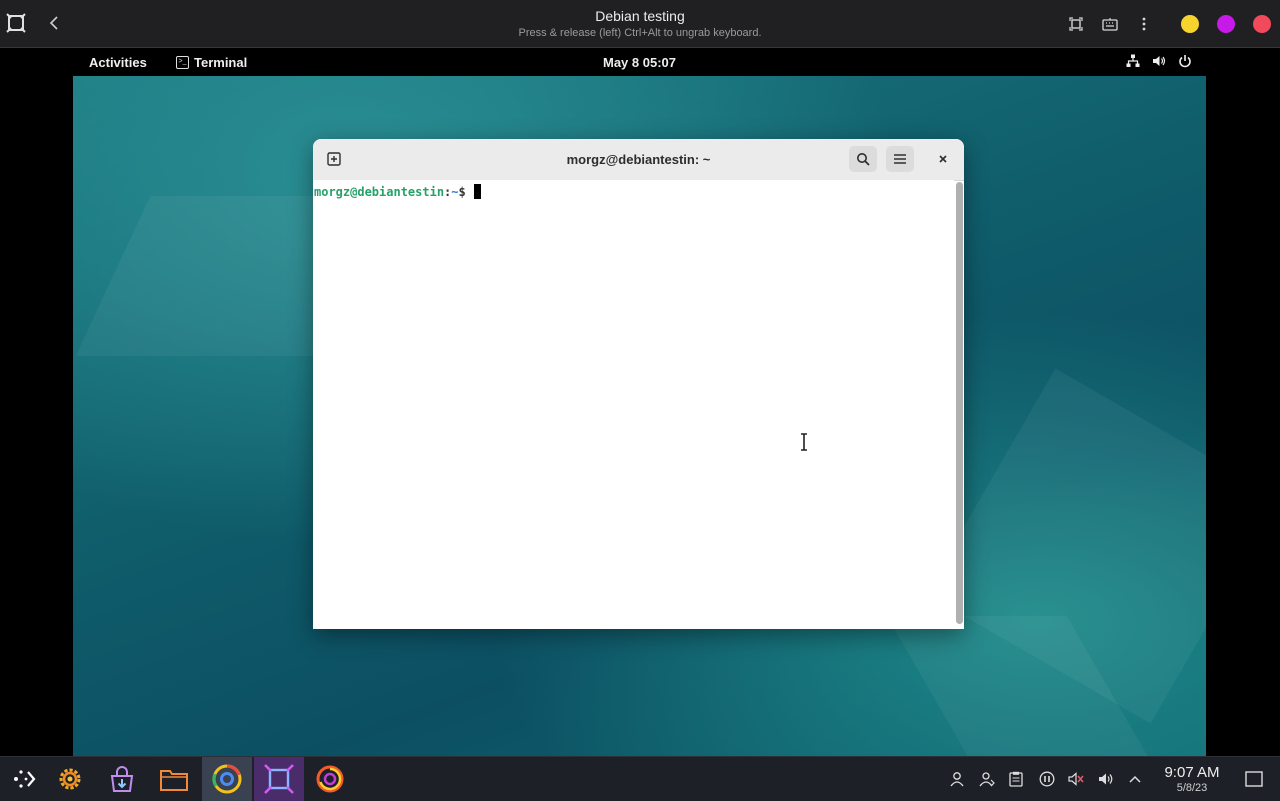 This screenshot has width=1280, height=801. Describe the element at coordinates (279, 779) in the screenshot. I see `vm-manager-icon` at that location.